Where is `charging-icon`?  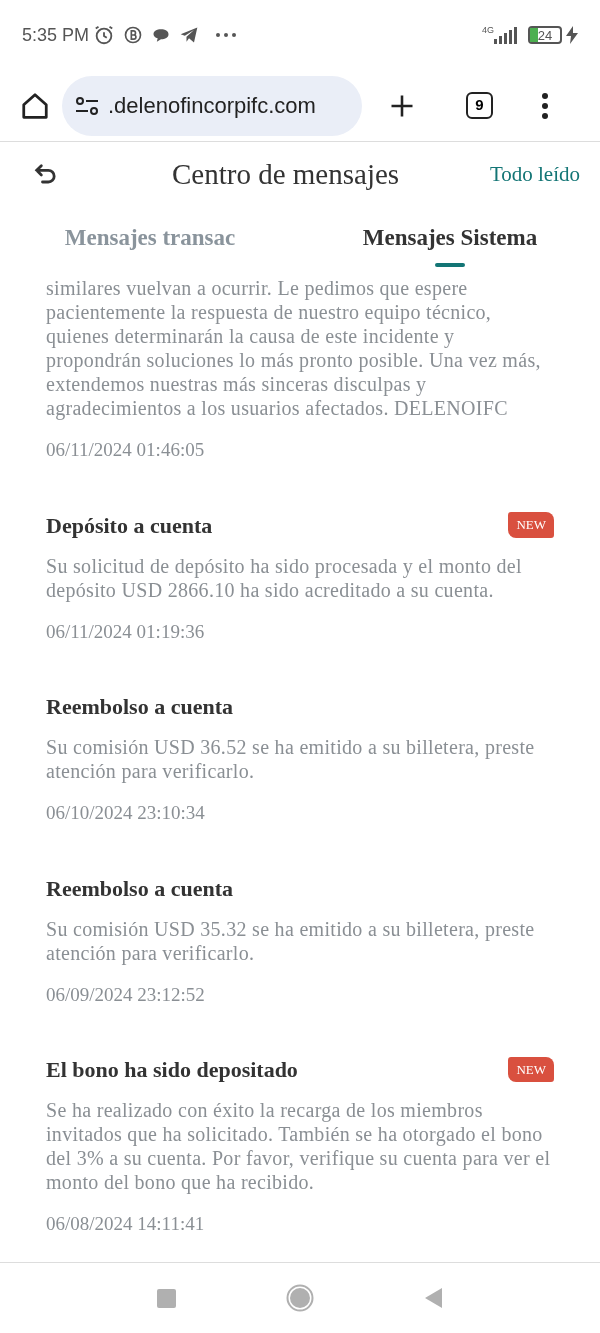
charging-icon is located at coordinates (572, 35).